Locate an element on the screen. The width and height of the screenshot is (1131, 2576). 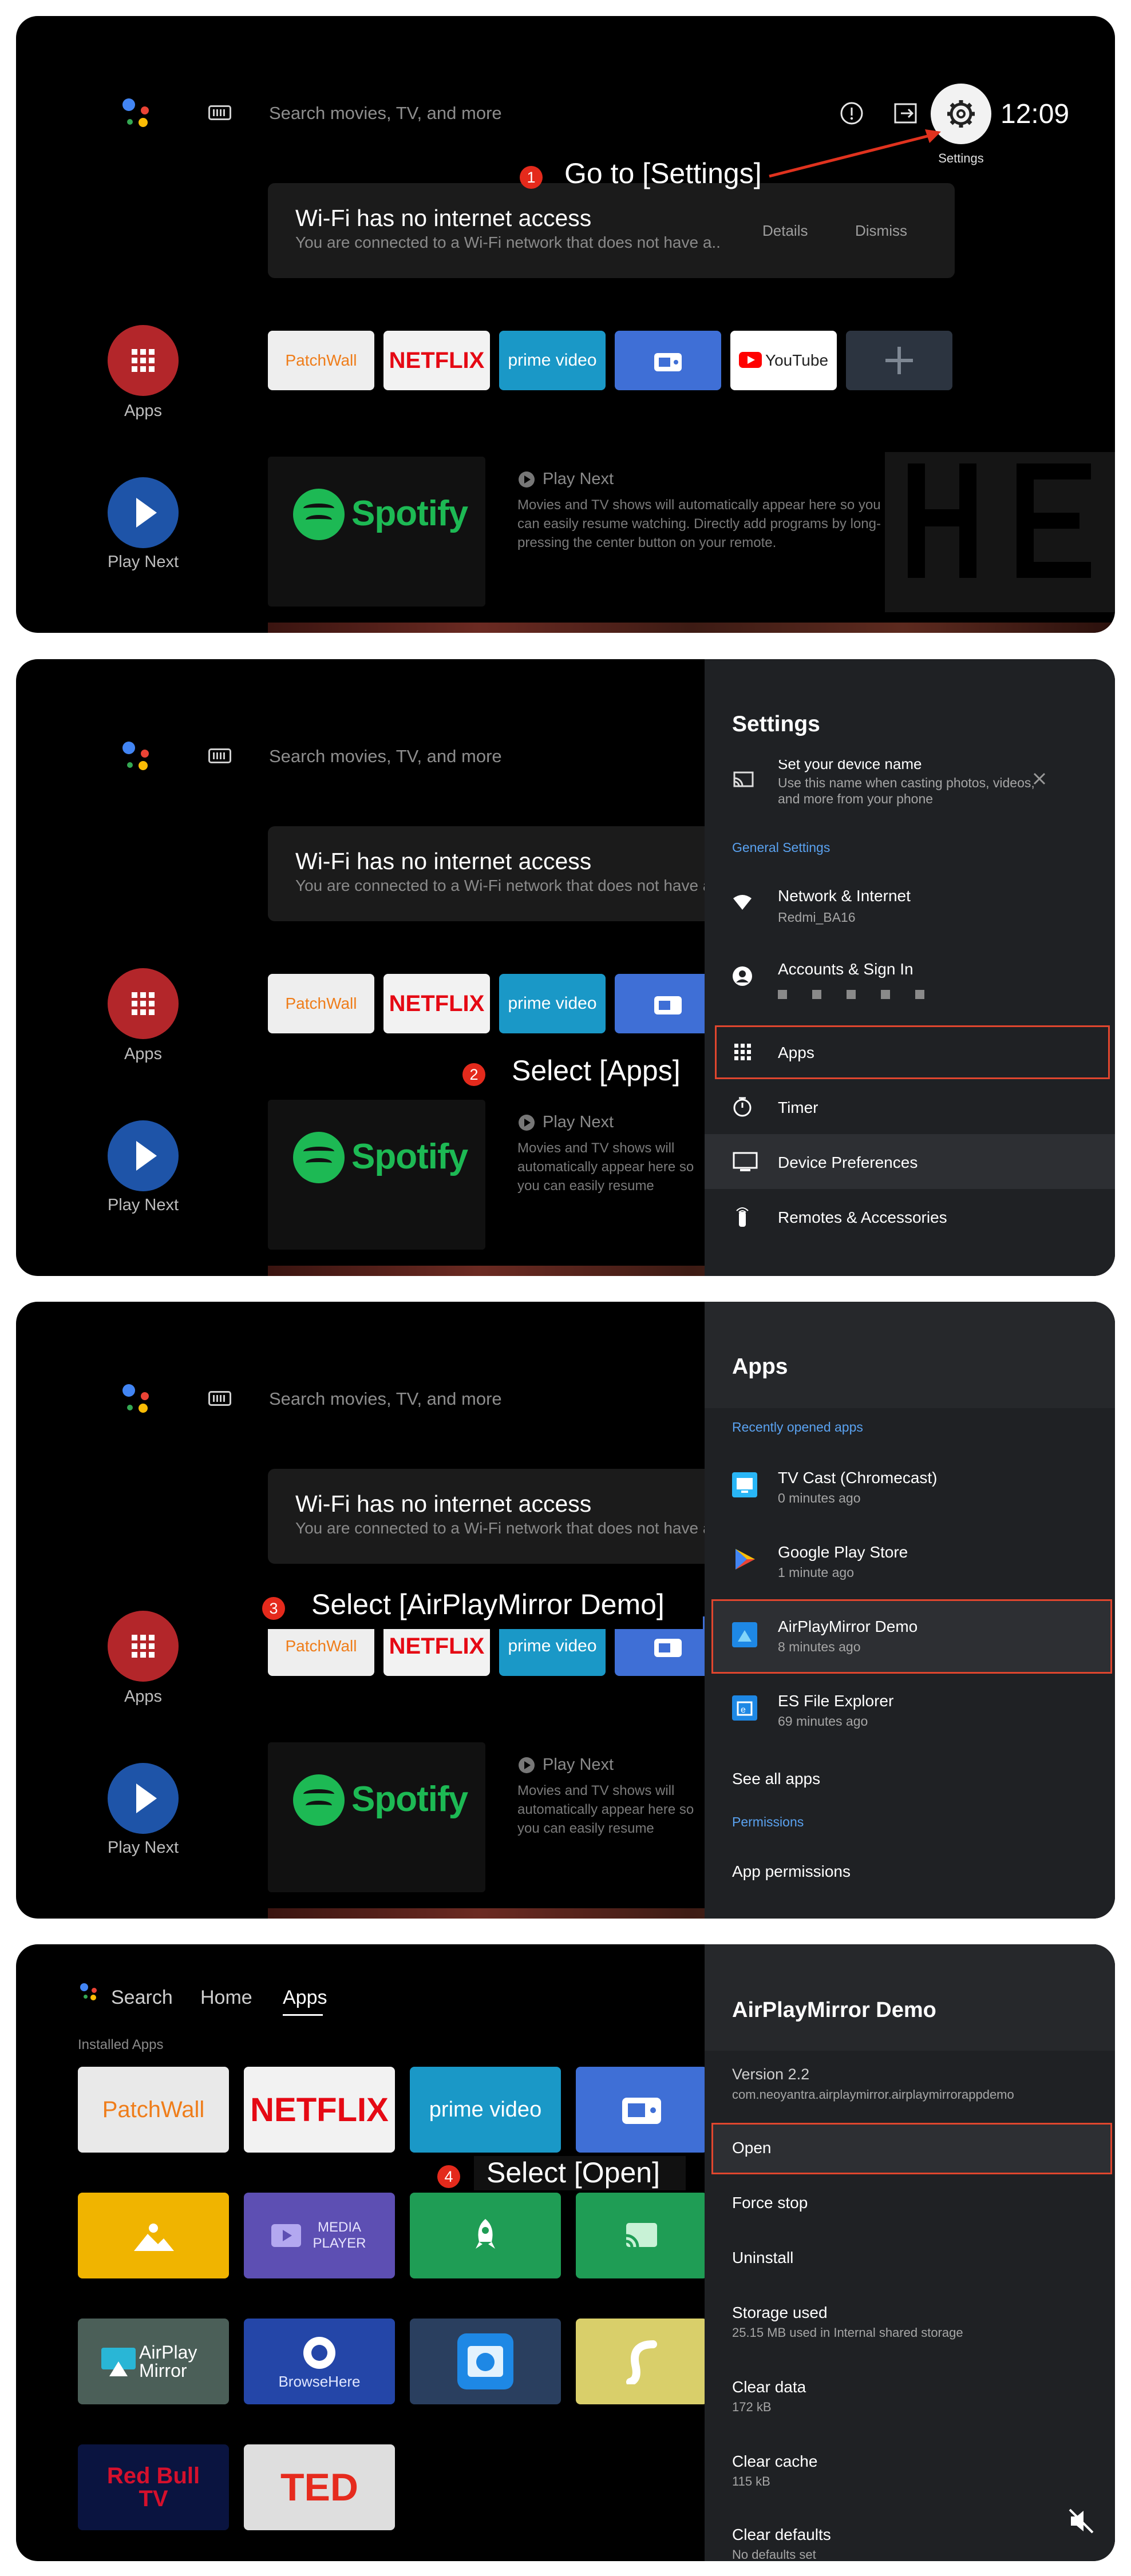
play-next-small-icon is located at coordinates (527, 480).